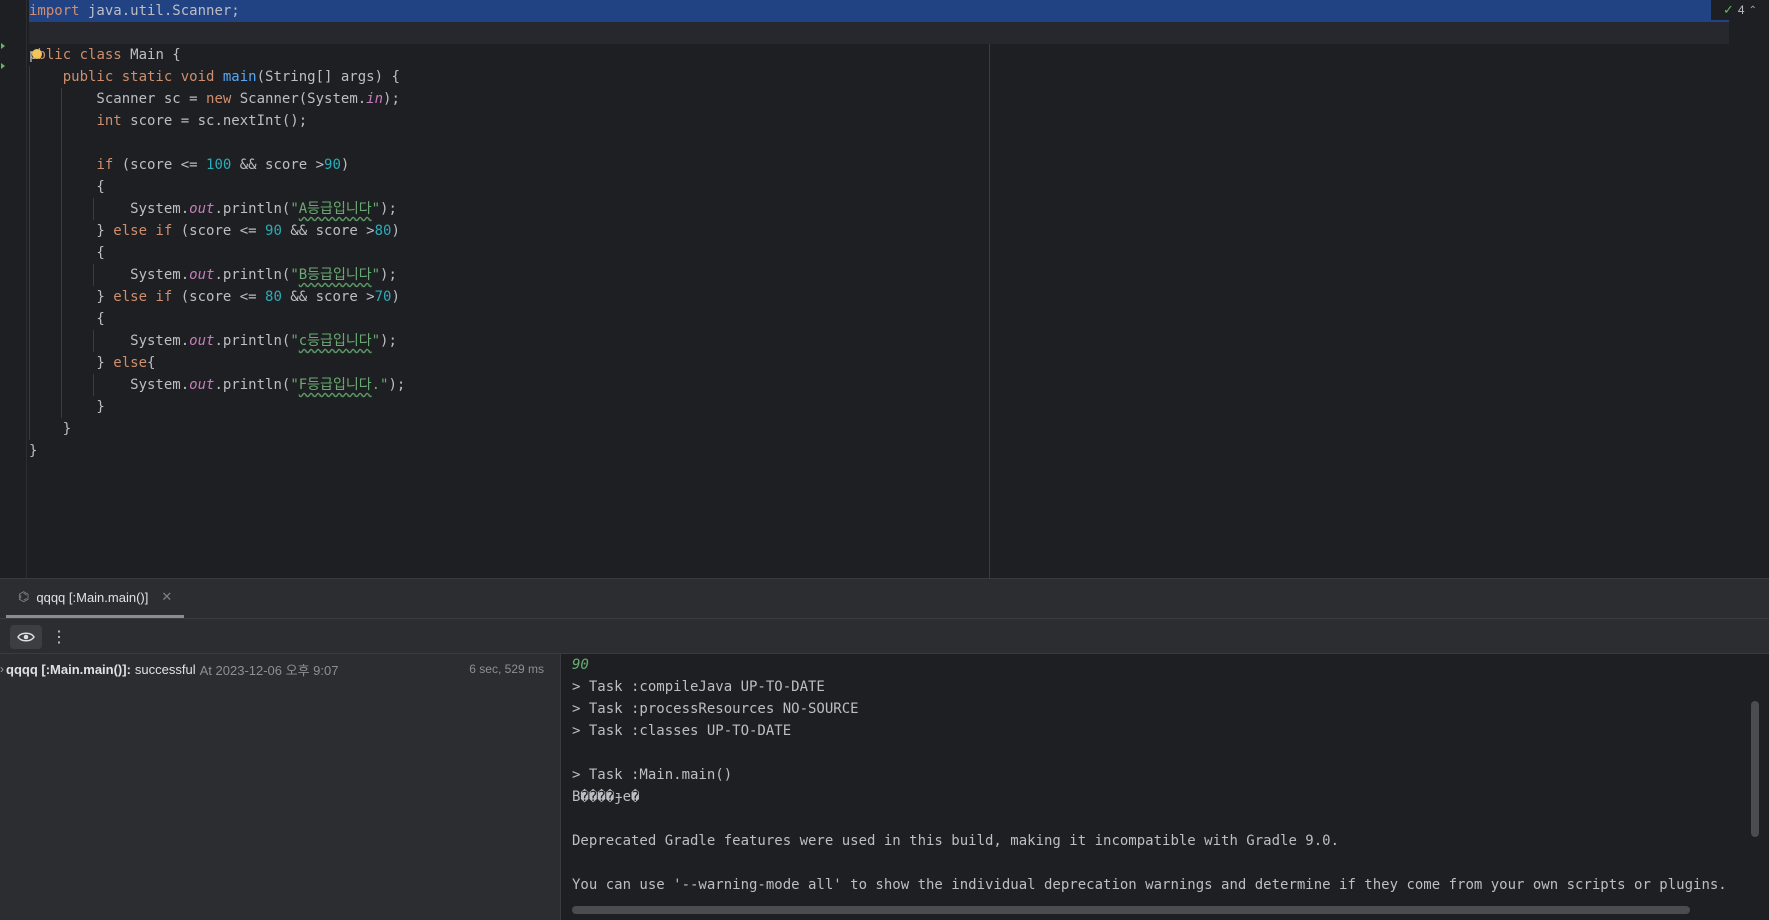  I want to click on console-line: > Task :processResources NO-SOURCE, so click(715, 709).